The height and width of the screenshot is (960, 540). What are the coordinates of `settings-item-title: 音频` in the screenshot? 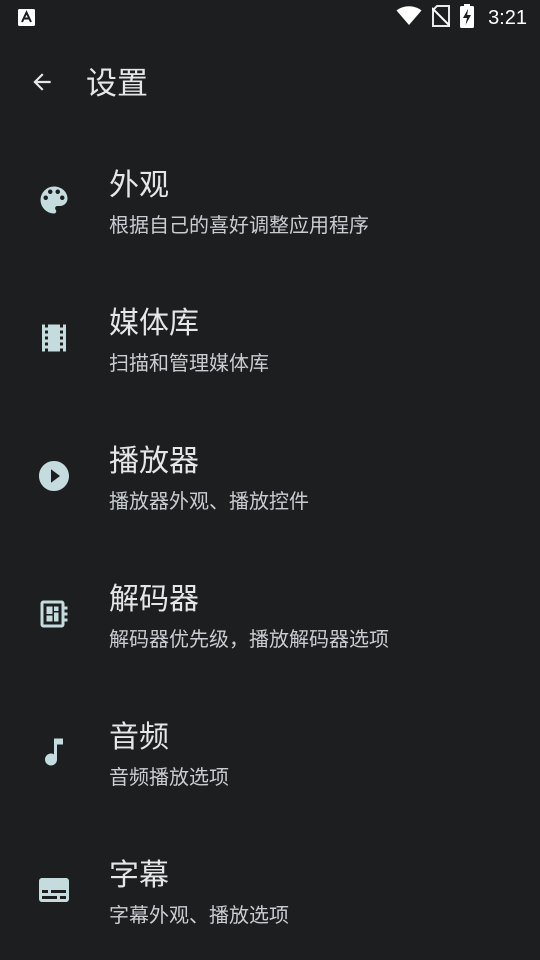 It's located at (139, 737).